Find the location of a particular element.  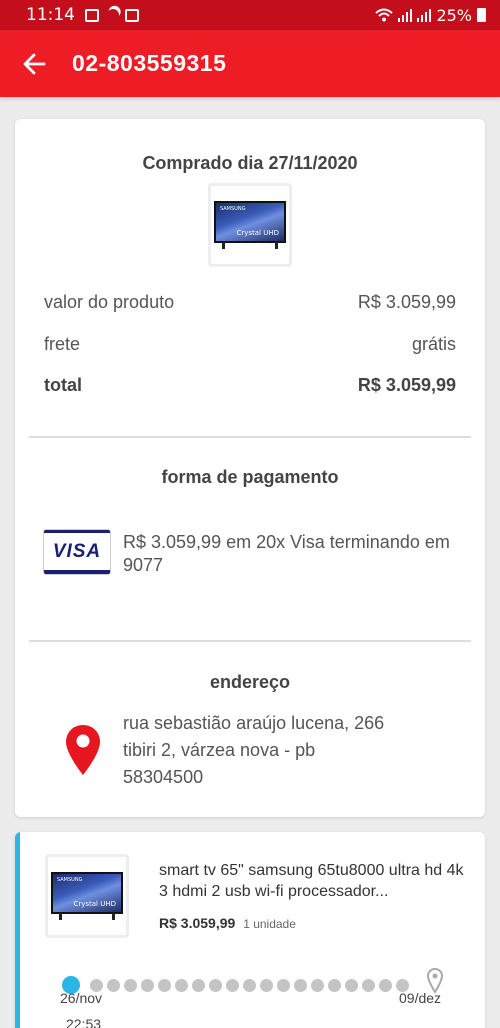

timeline-start-date: 26/nov is located at coordinates (81, 998).